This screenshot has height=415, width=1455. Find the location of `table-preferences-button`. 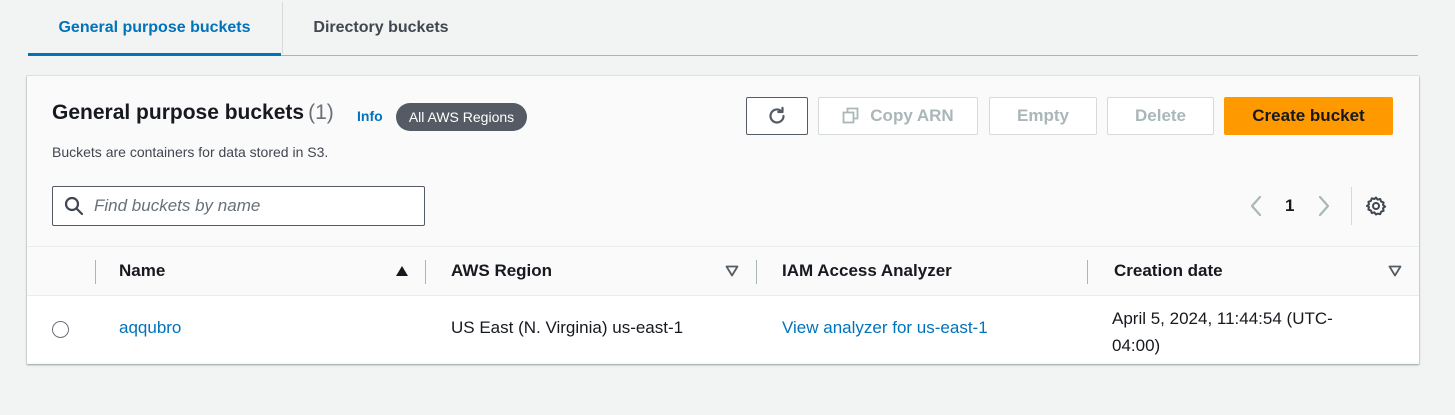

table-preferences-button is located at coordinates (1376, 206).